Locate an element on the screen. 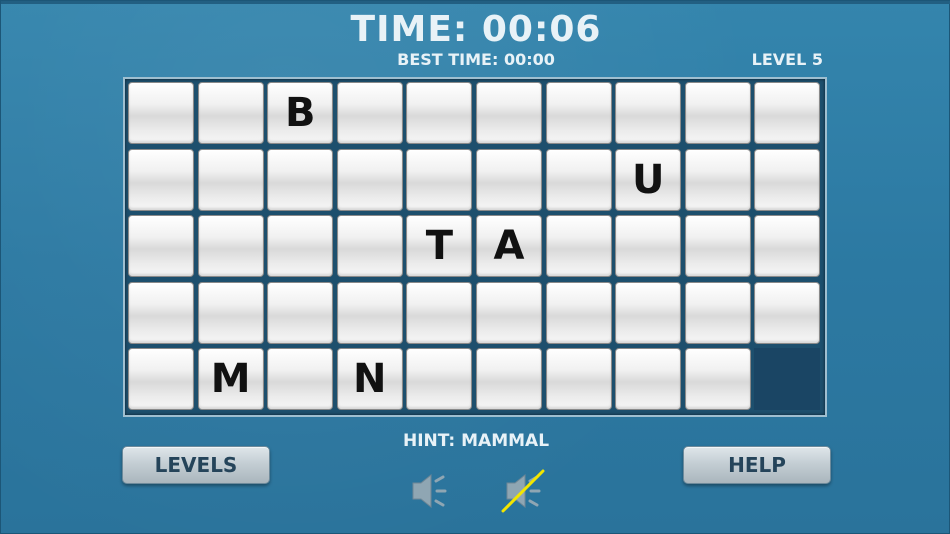 The width and height of the screenshot is (950, 534). help-button: HELP is located at coordinates (757, 465).